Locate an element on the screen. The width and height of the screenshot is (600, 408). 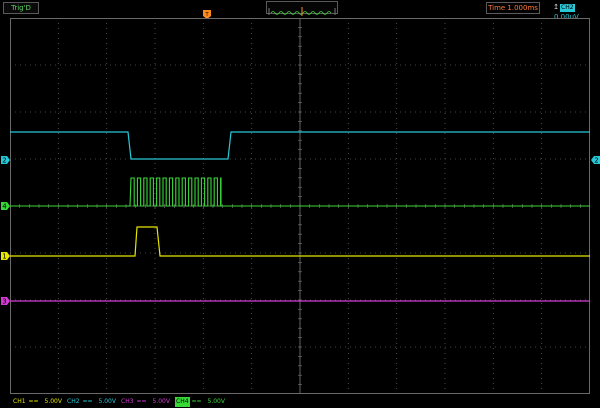
ch3-marker: 3 is located at coordinates (6, 301).